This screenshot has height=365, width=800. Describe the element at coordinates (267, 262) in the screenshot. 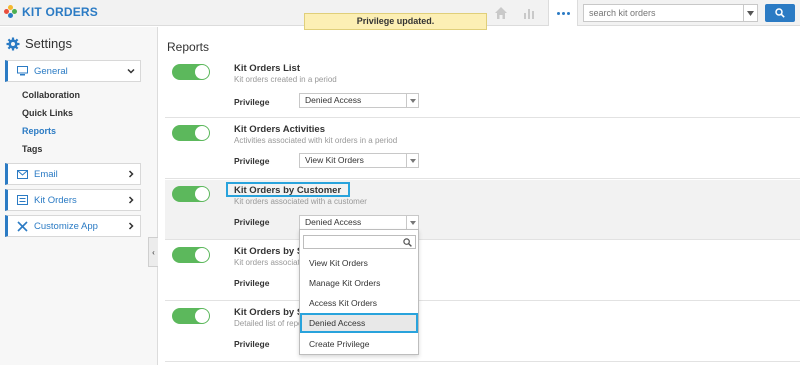

I see `report-description: Kit orders associat` at that location.